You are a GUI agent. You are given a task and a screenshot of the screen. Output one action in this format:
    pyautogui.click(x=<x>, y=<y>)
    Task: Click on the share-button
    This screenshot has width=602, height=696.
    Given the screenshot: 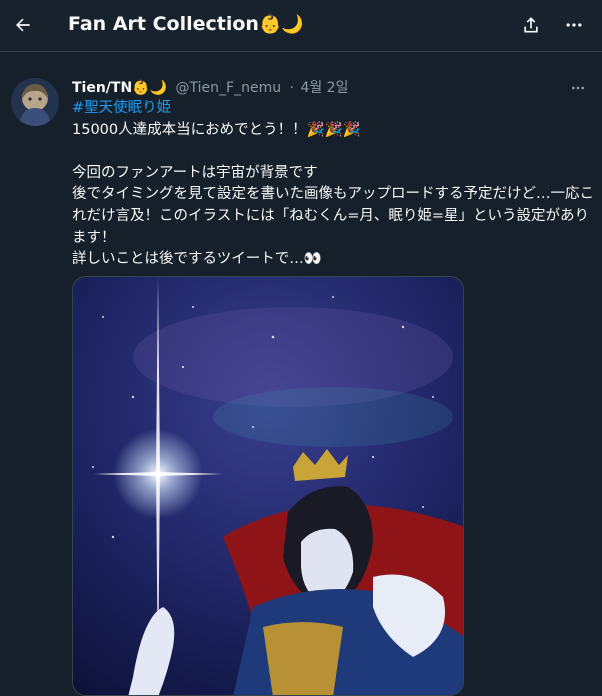 What is the action you would take?
    pyautogui.click(x=531, y=25)
    